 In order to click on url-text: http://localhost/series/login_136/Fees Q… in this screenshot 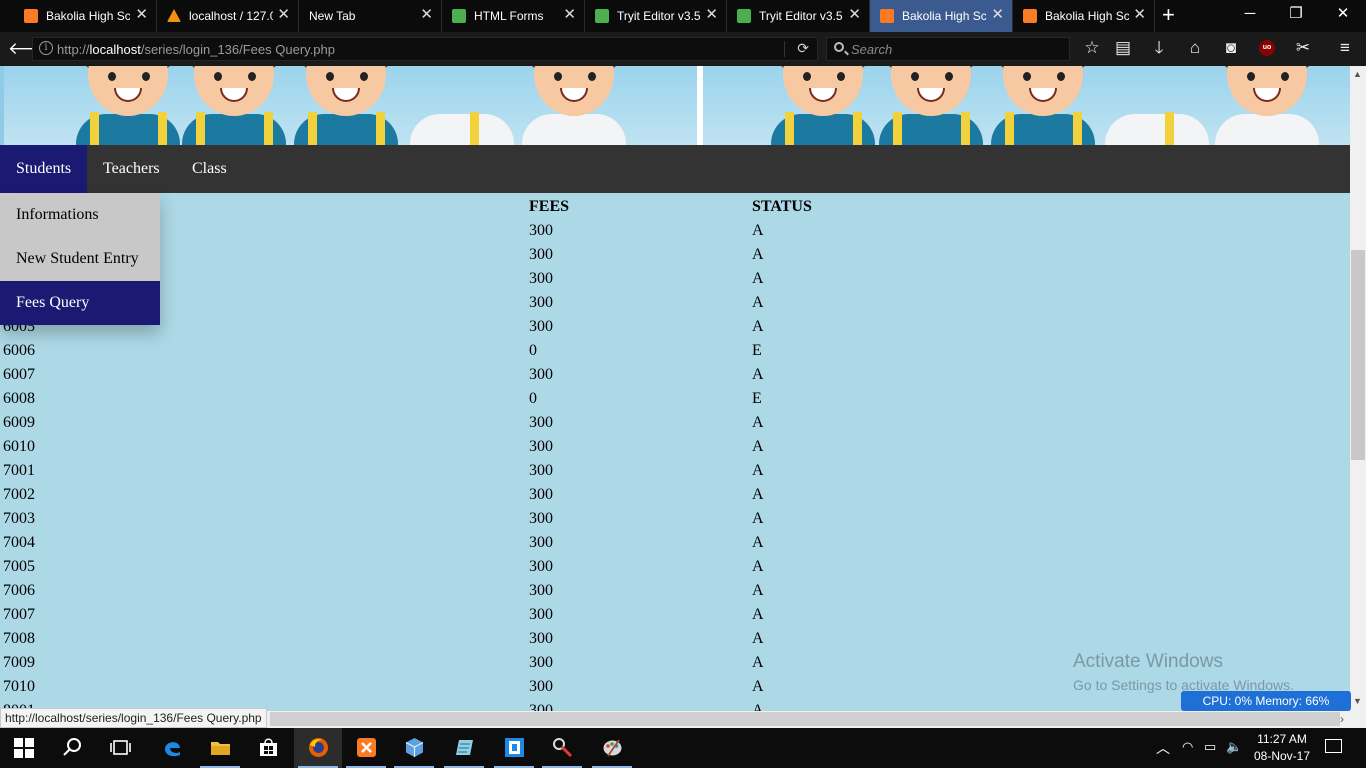, I will do `click(196, 49)`.